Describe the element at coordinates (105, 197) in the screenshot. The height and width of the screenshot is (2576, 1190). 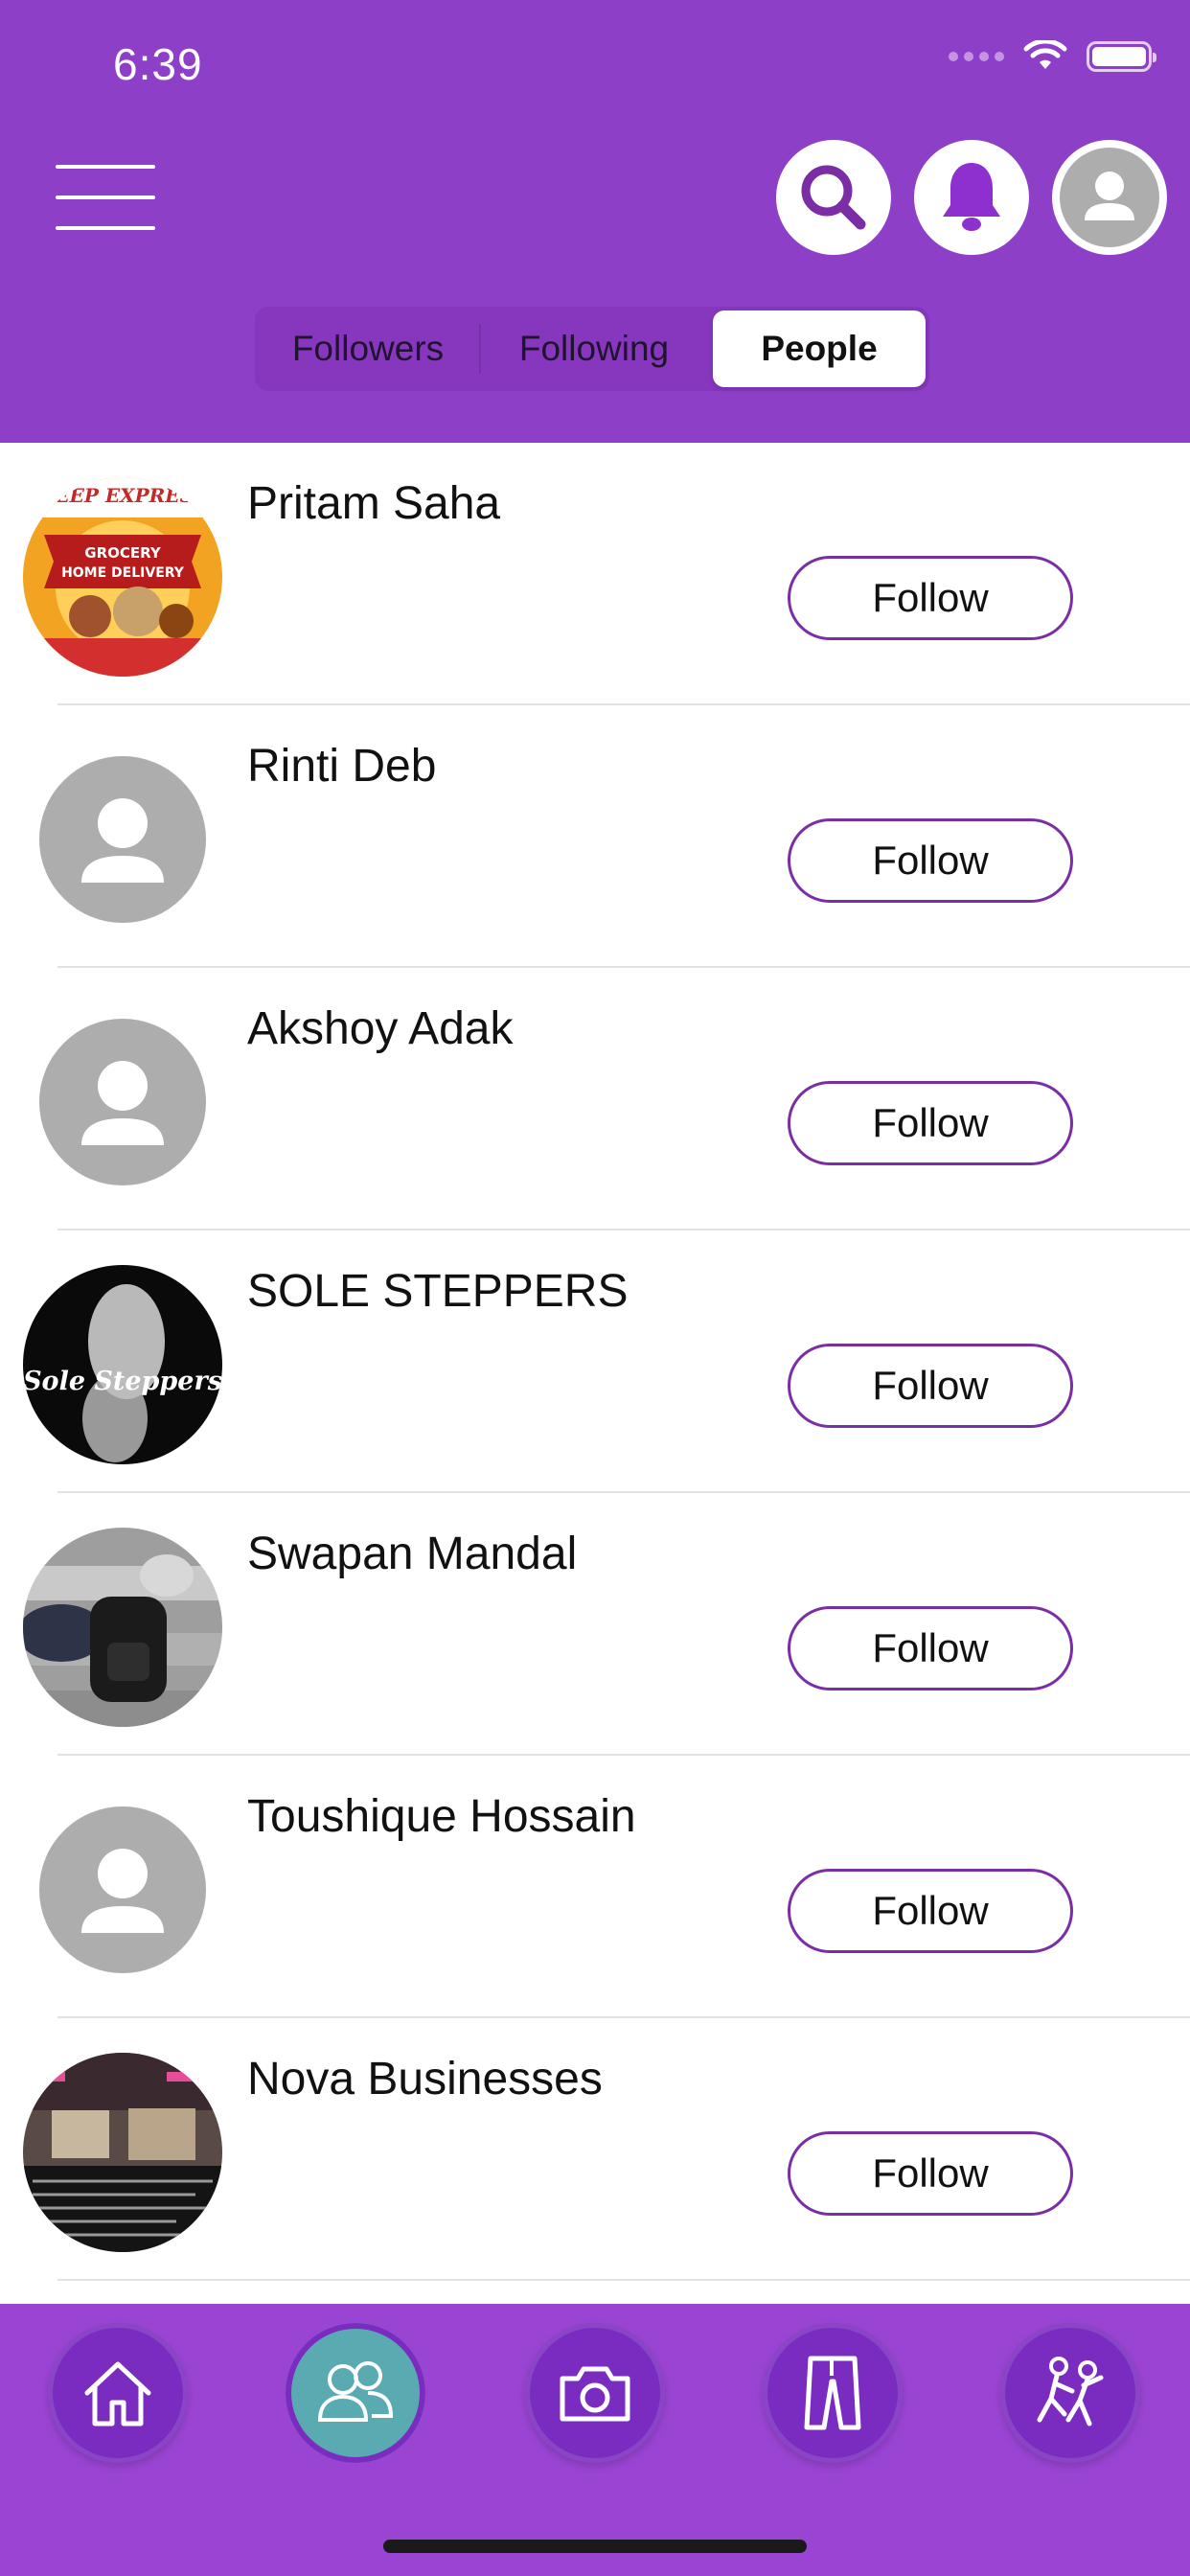
I see `menu-button` at that location.